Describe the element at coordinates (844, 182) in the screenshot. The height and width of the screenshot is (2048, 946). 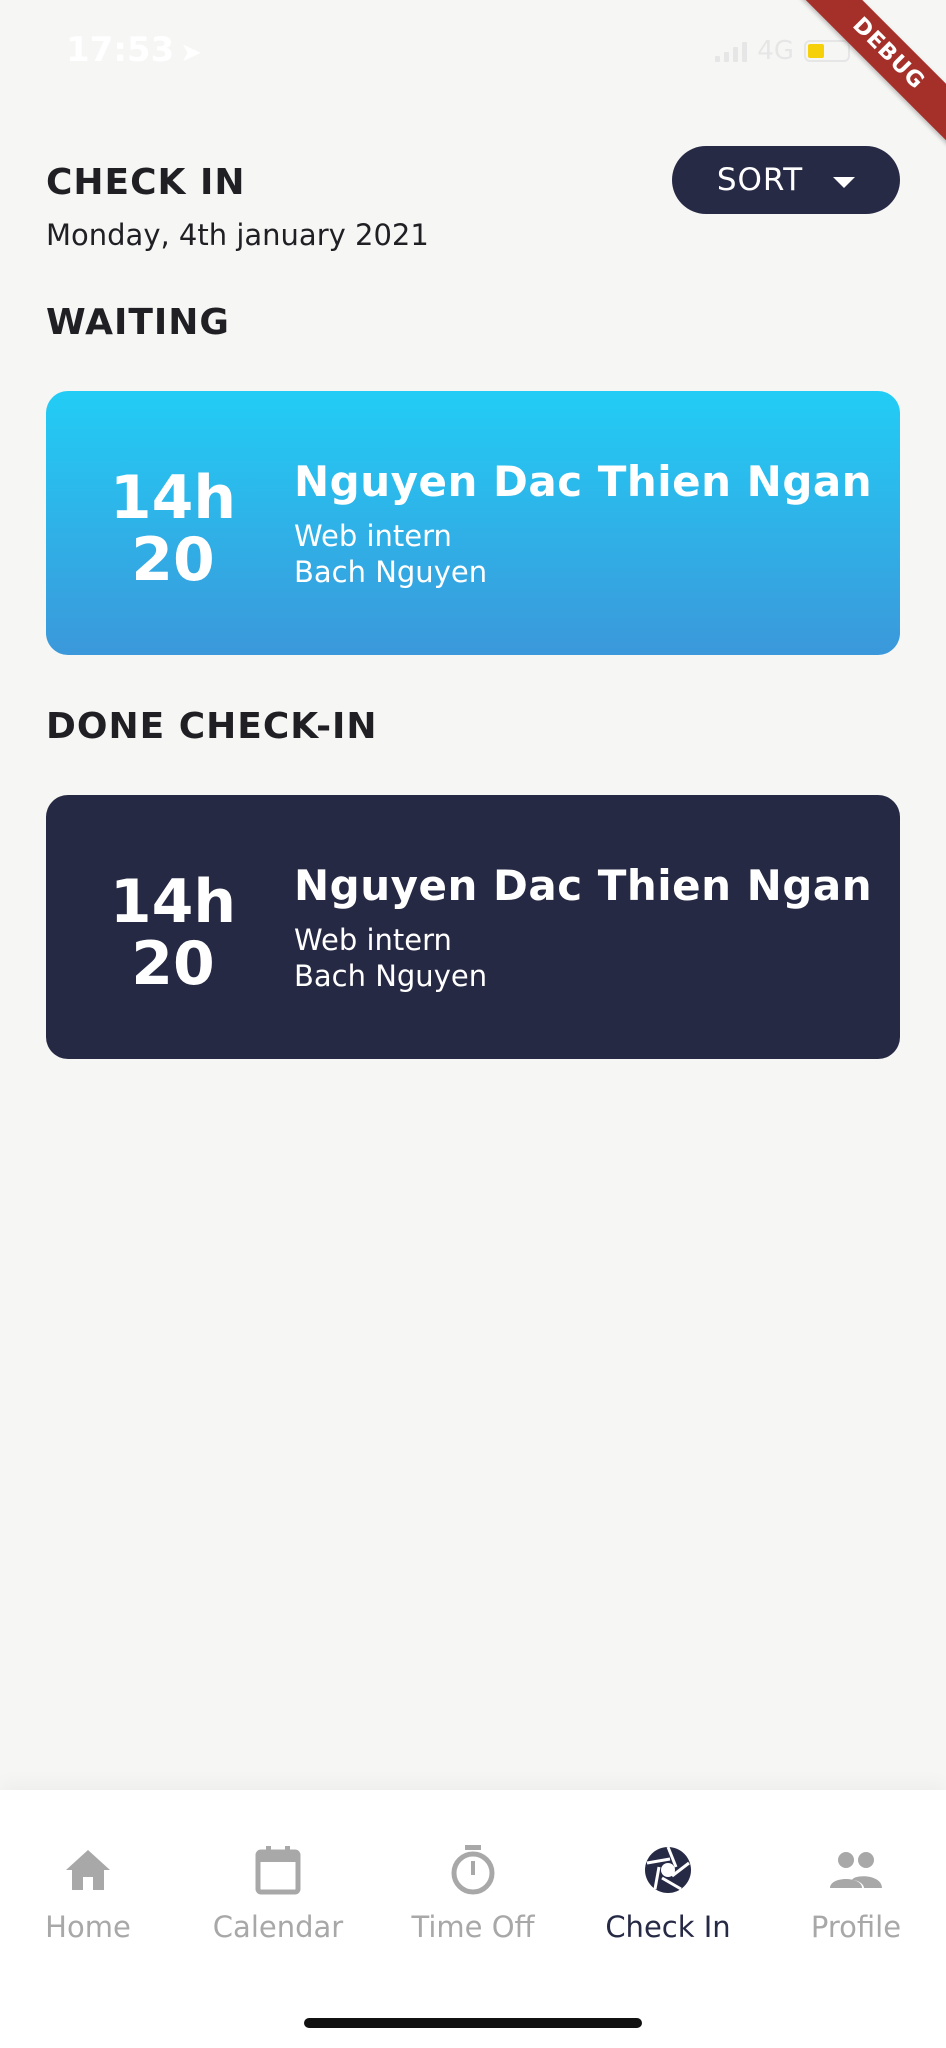
I see `caret-down-icon` at that location.